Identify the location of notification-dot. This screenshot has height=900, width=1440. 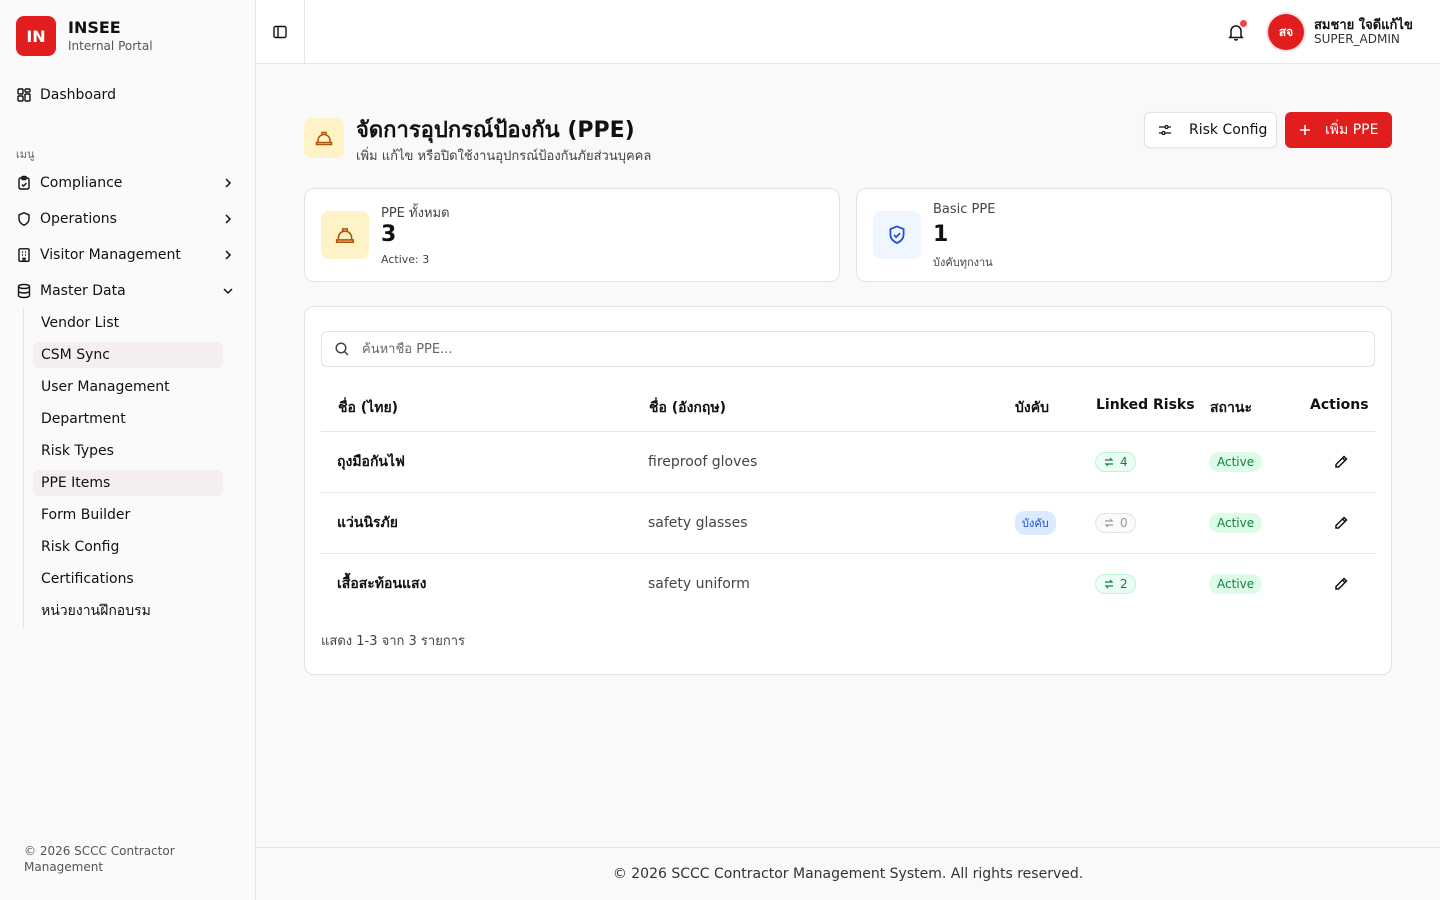
(1243, 23).